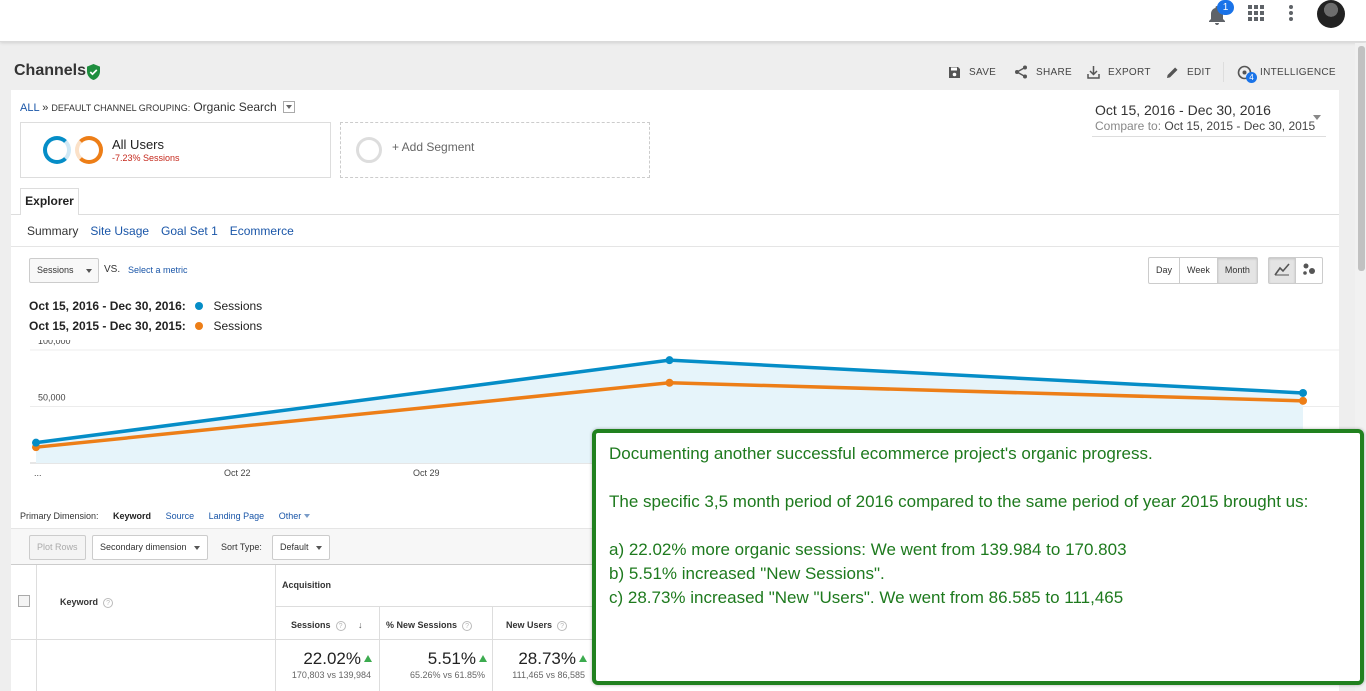  What do you see at coordinates (369, 150) in the screenshot?
I see `add-segment-ring-icon` at bounding box center [369, 150].